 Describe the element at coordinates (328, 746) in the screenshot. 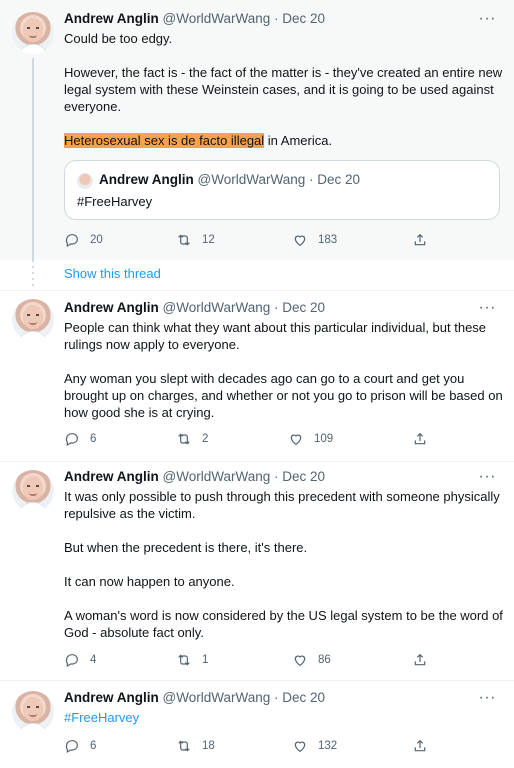

I see `like-count: 132` at that location.